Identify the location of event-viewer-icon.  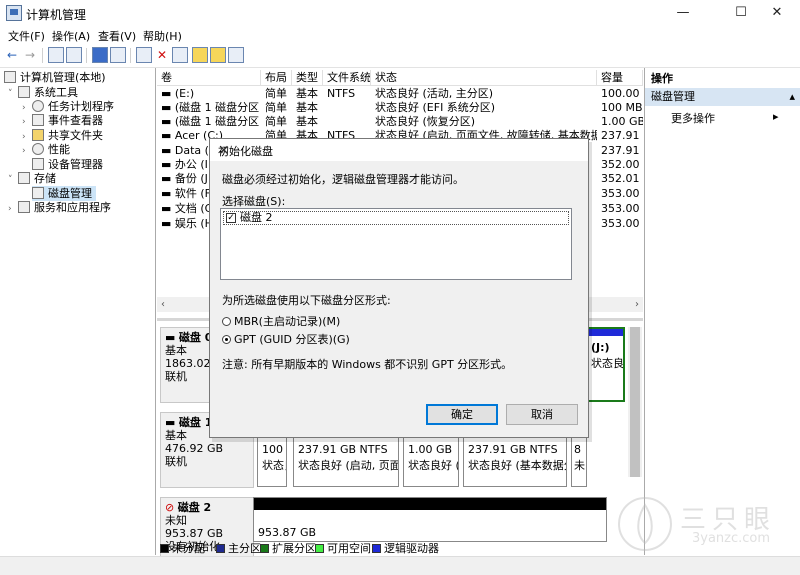
(38, 120).